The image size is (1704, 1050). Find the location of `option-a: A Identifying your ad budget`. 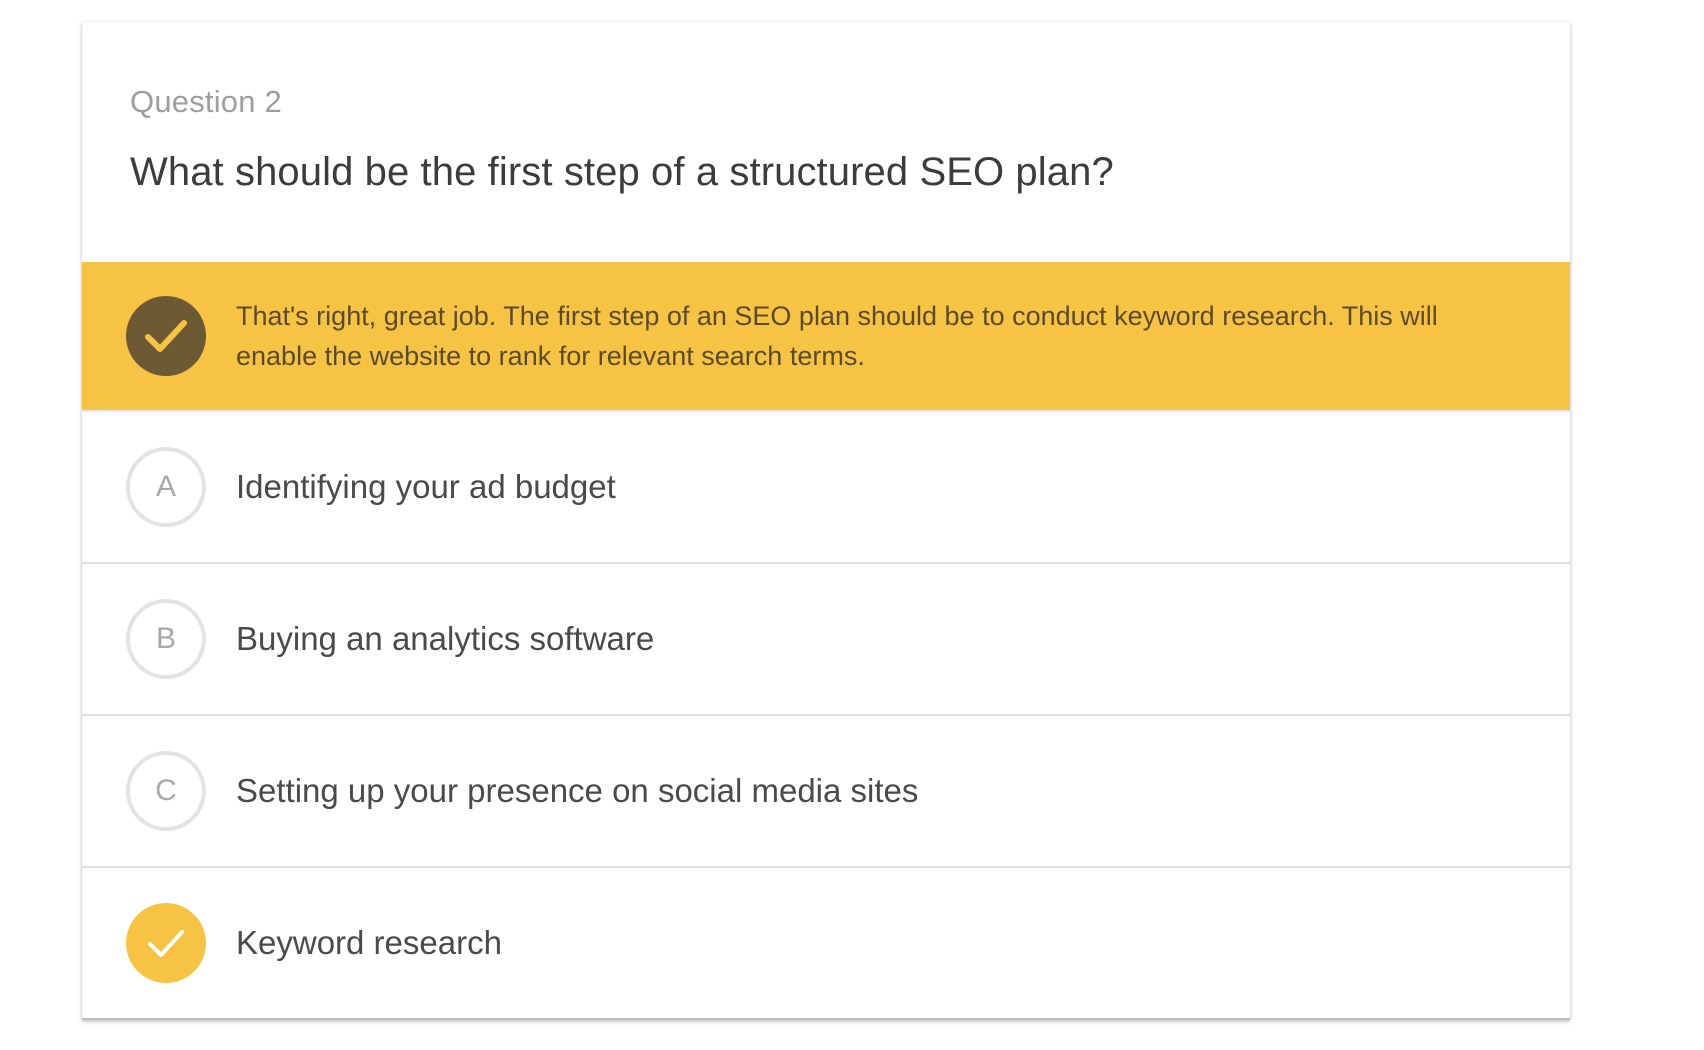

option-a: A Identifying your ad budget is located at coordinates (826, 488).